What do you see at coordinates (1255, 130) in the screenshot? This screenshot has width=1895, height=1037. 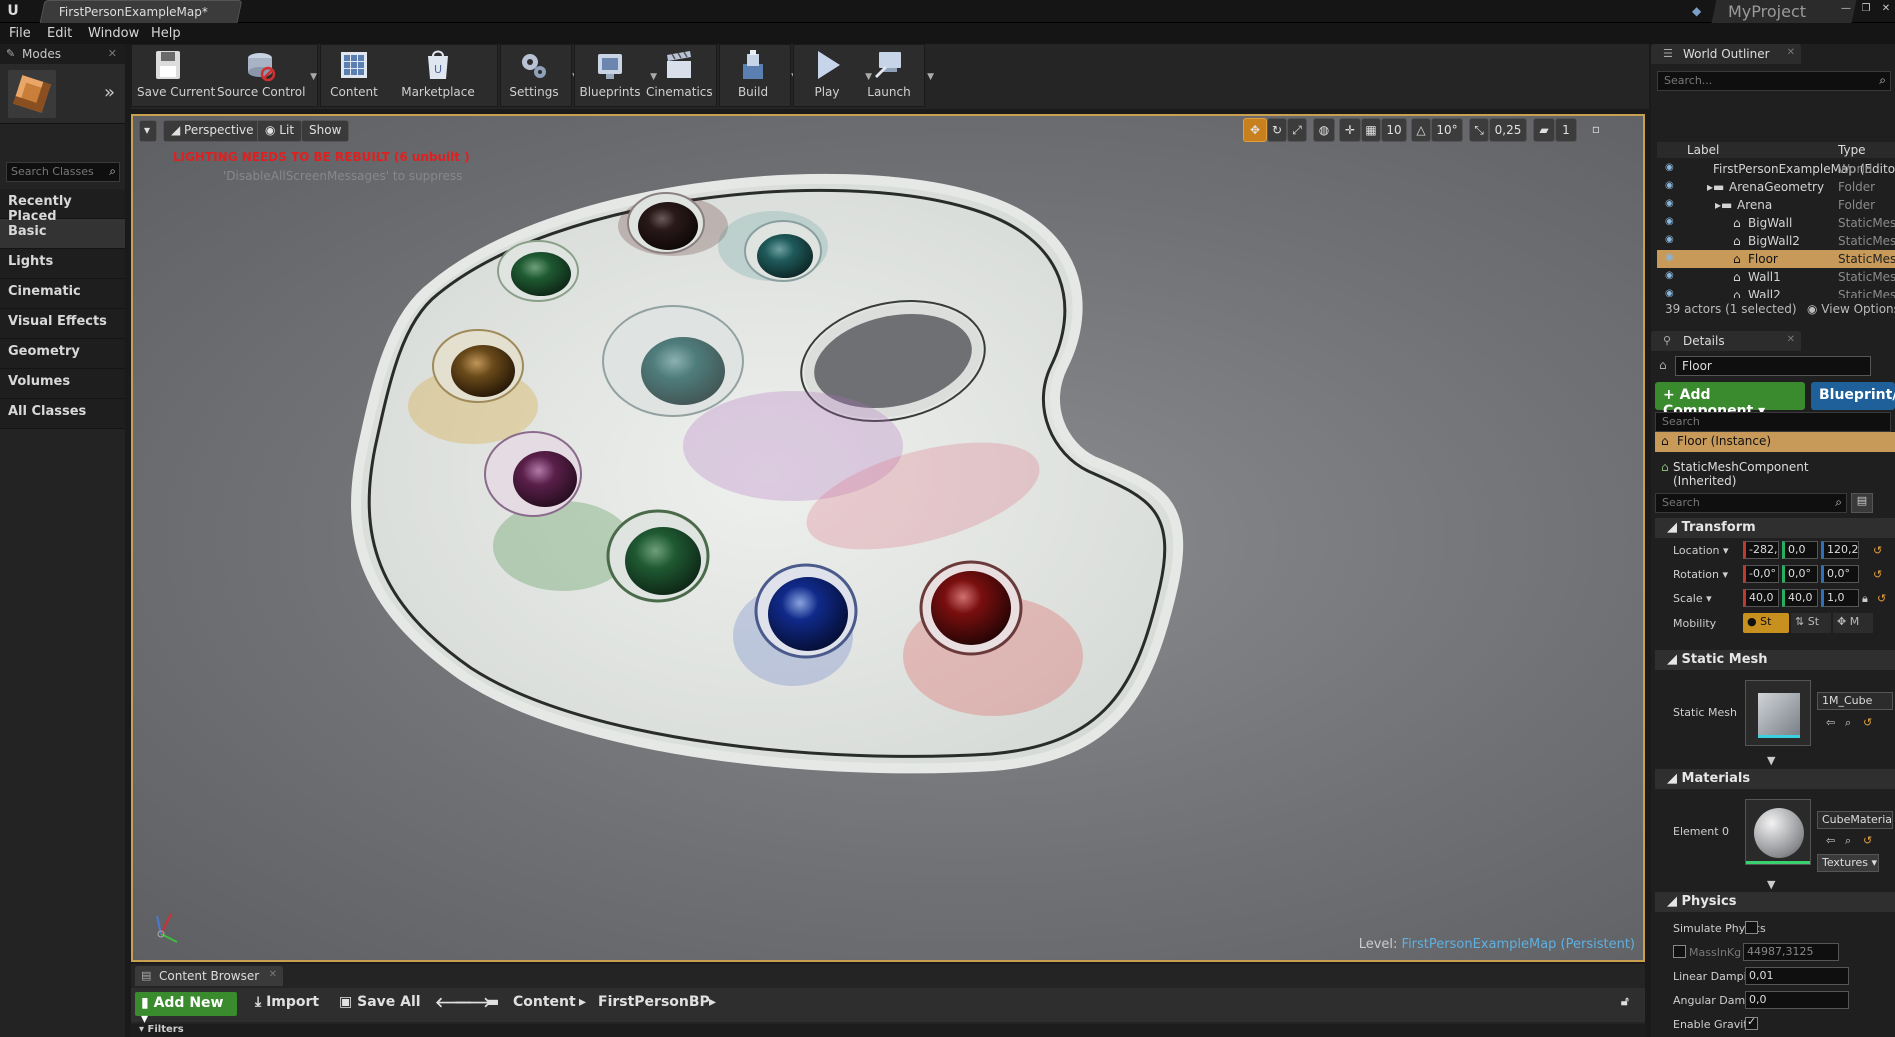 I see `translate-icon: ✥` at bounding box center [1255, 130].